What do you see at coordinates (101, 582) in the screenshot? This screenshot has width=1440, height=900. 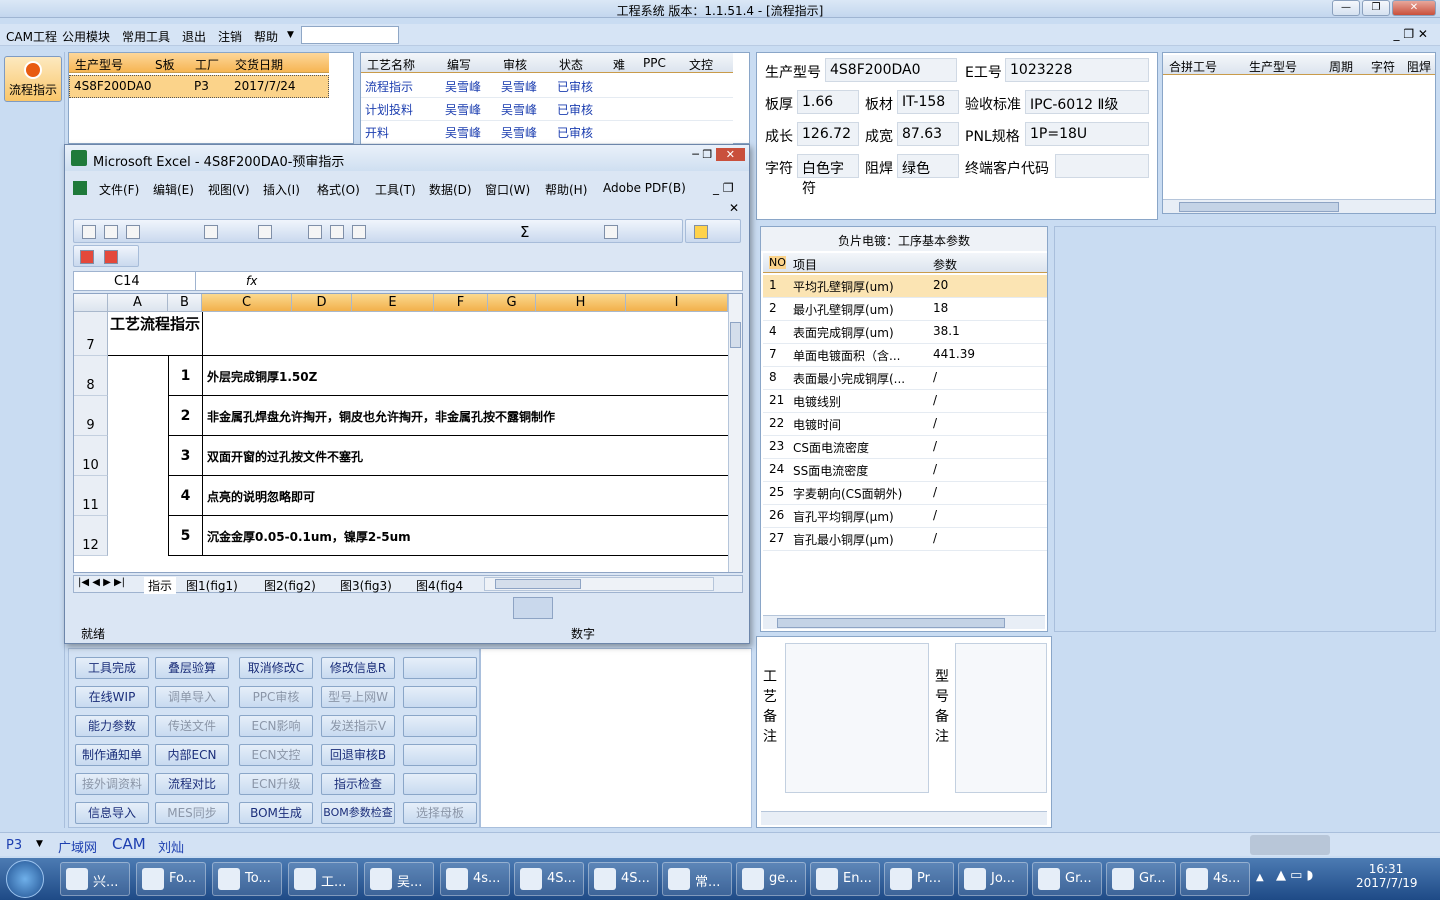 I see `tab-nav-arrows: |◀ ◀ ▶ ▶|` at bounding box center [101, 582].